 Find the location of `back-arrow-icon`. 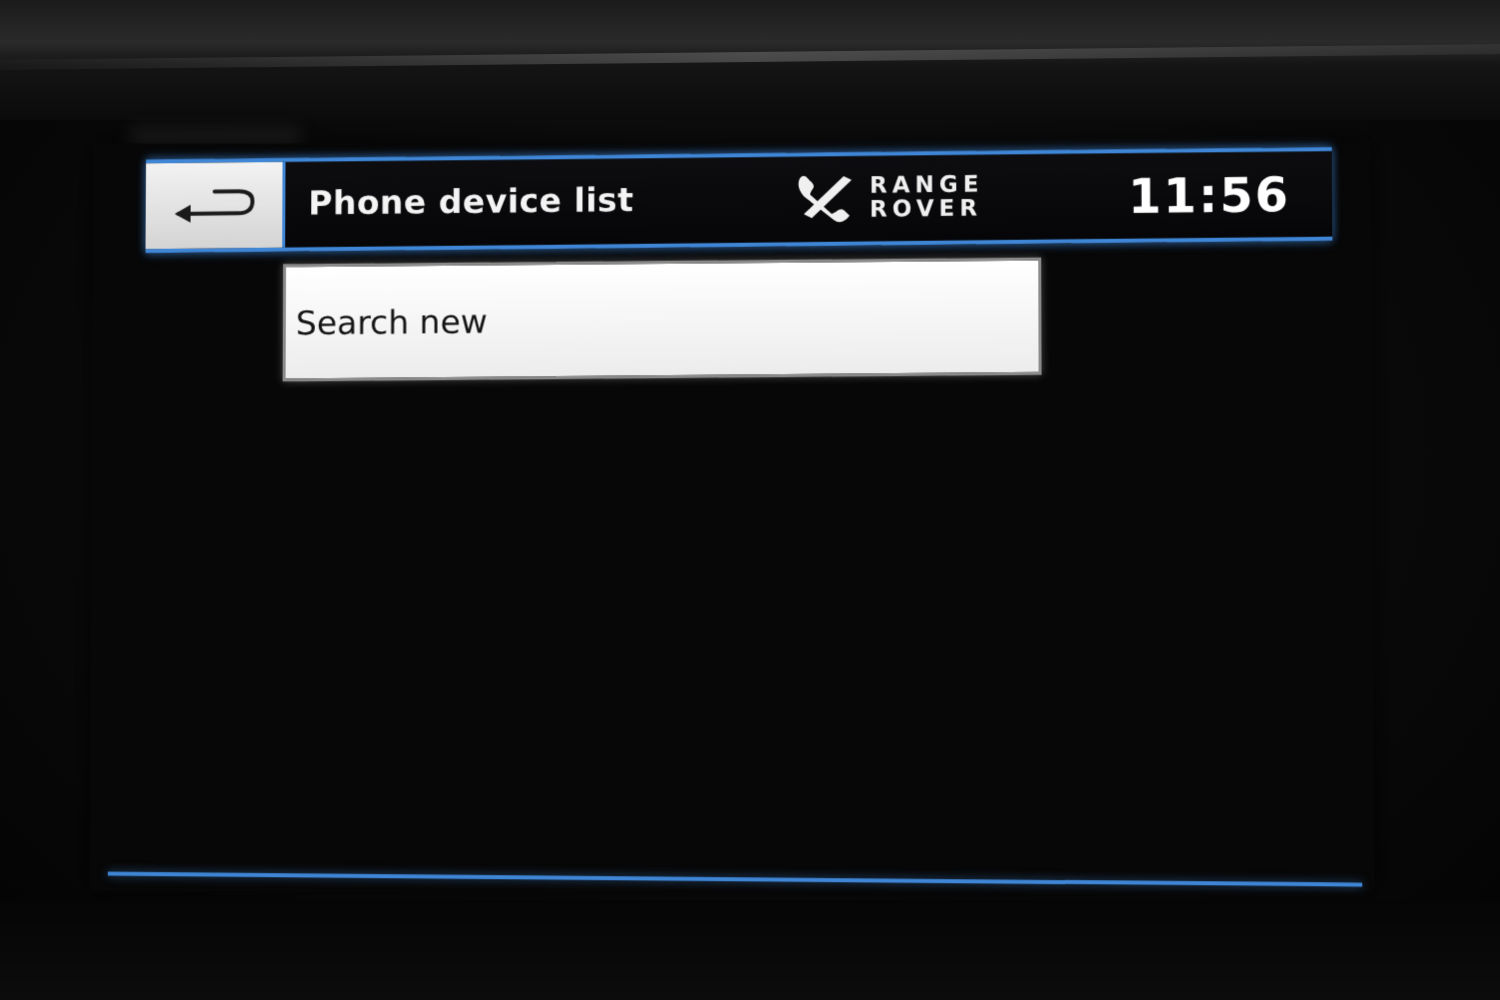

back-arrow-icon is located at coordinates (214, 205).